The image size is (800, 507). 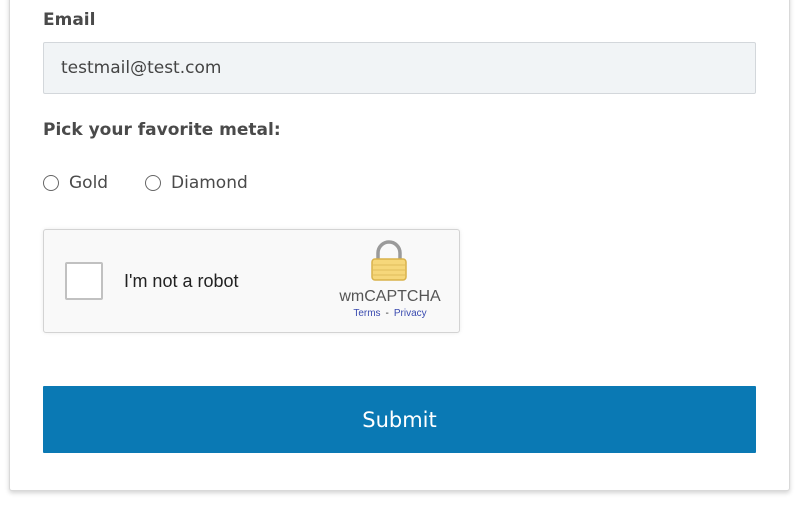 I want to click on metal-question-label: Pick your favorite metal:, so click(x=162, y=130).